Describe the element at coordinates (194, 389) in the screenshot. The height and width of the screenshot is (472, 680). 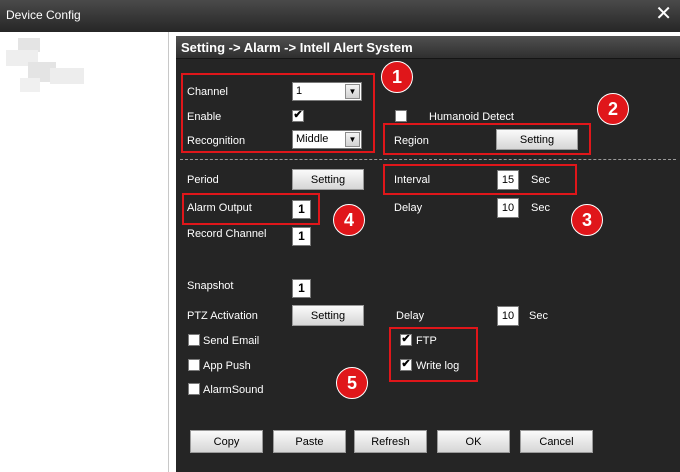
I see `alarm-sound-checkbox` at that location.